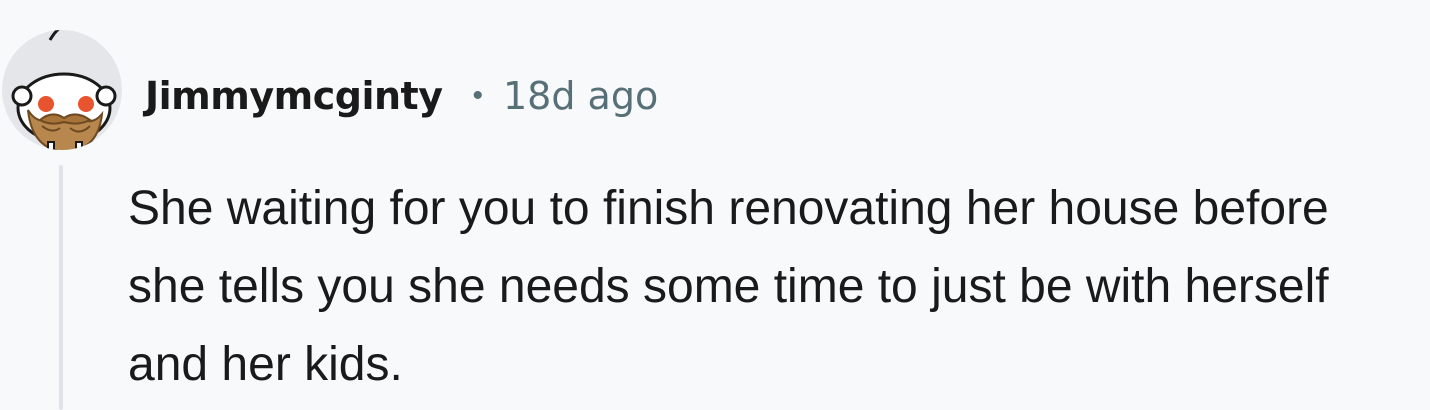  I want to click on comment-meta: Jimmymcginty • 18d ago, so click(401, 96).